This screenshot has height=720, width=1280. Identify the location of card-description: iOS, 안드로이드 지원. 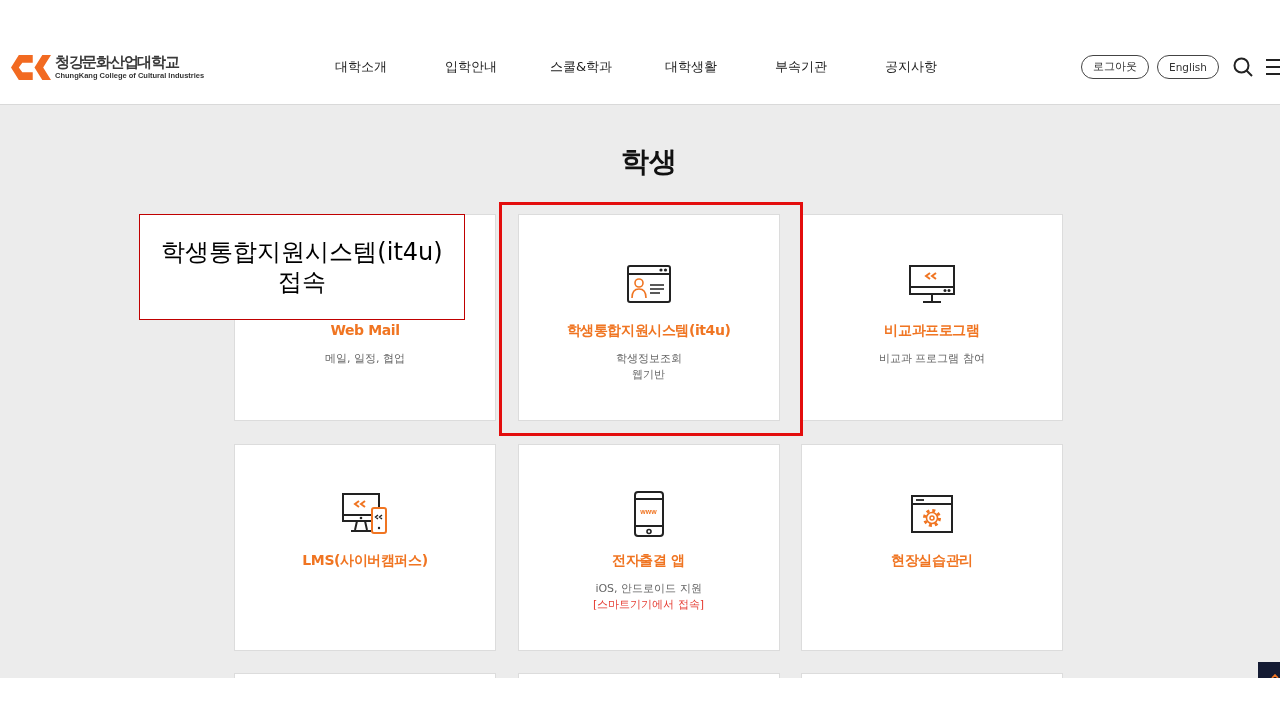
(648, 588).